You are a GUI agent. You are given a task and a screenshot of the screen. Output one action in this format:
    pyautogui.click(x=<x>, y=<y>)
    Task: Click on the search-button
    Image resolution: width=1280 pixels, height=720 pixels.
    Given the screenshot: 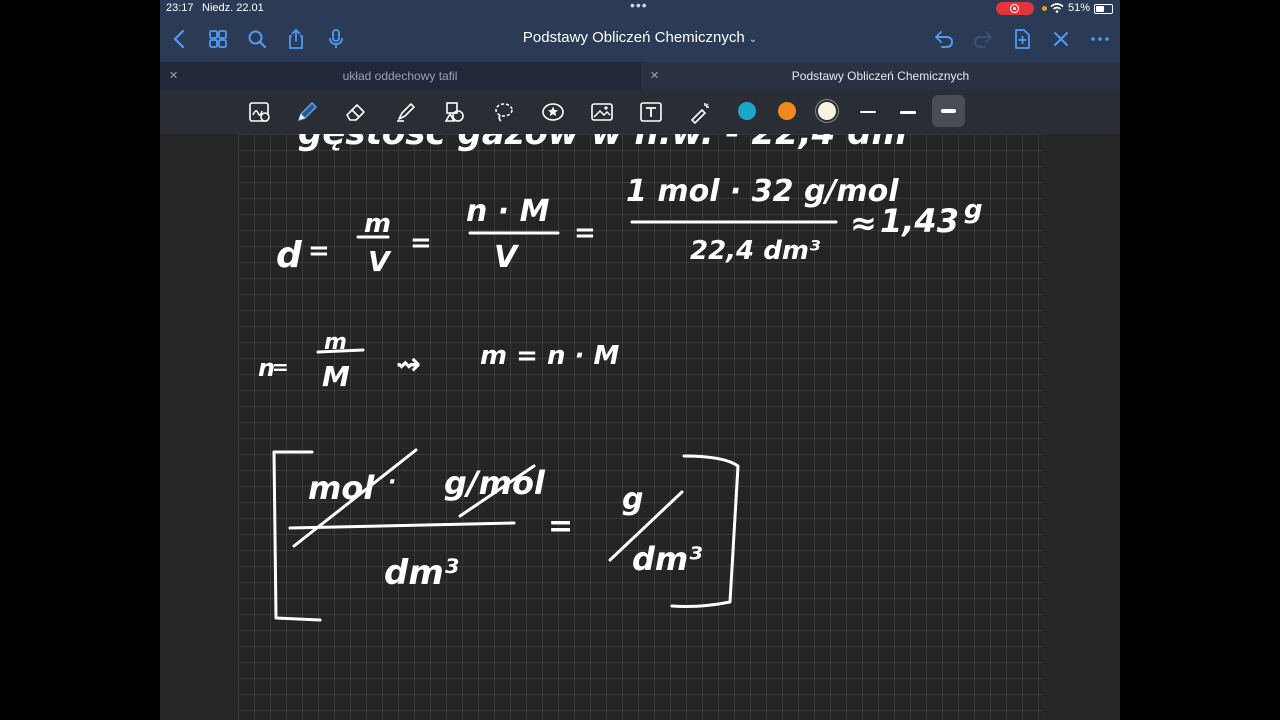 What is the action you would take?
    pyautogui.click(x=257, y=39)
    